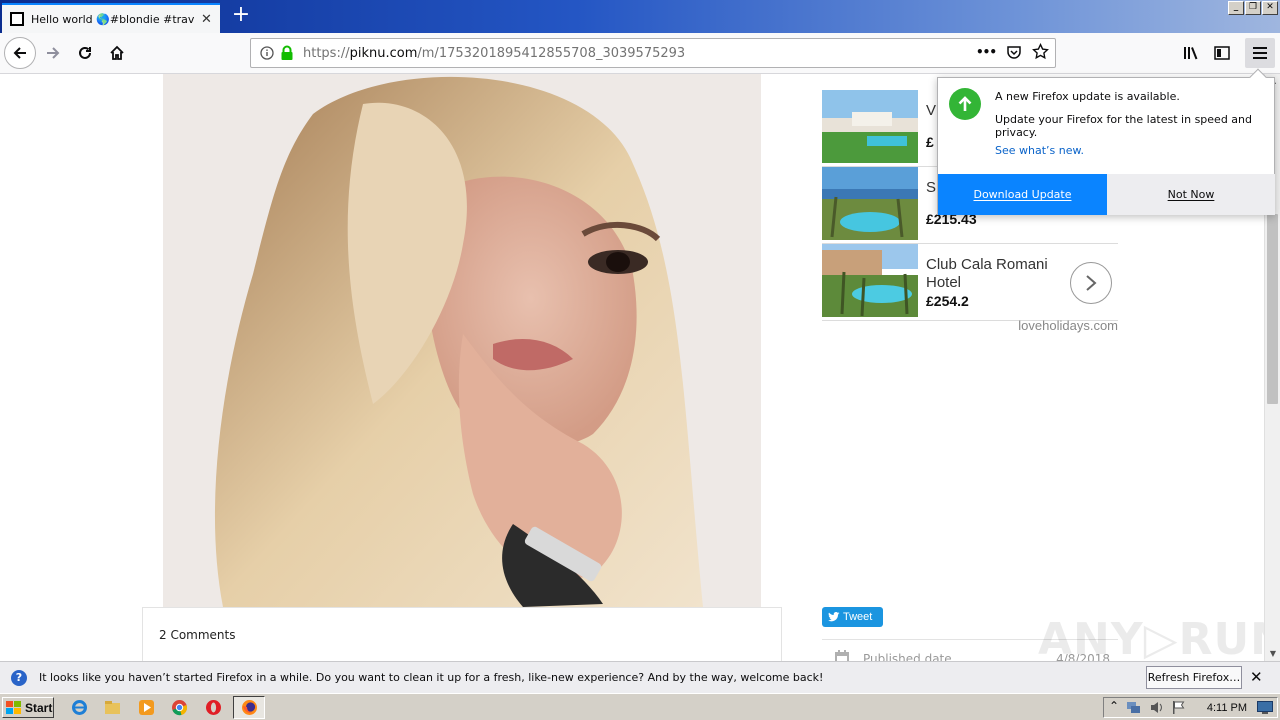  What do you see at coordinates (267, 53) in the screenshot?
I see `site-info-icon` at bounding box center [267, 53].